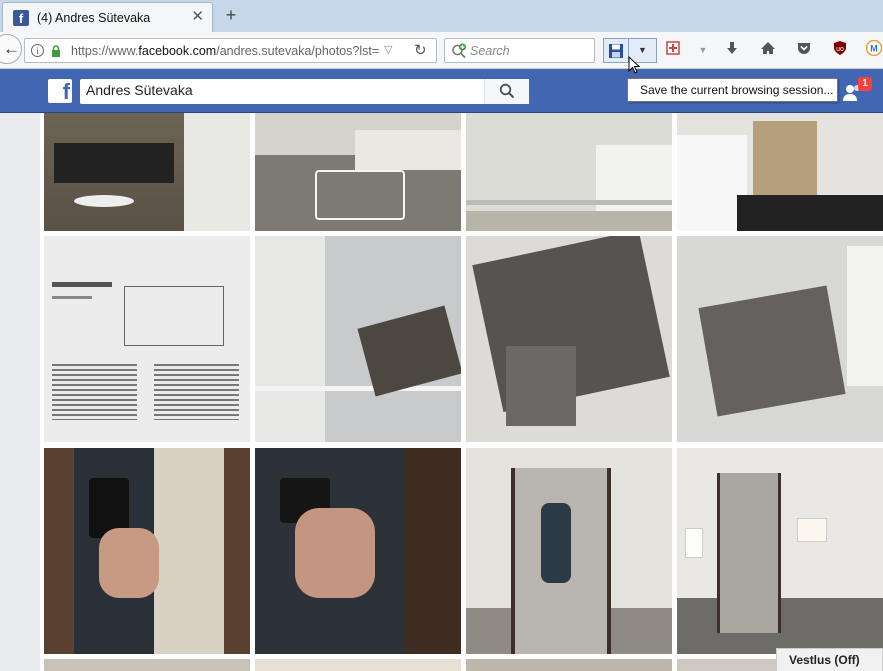 This screenshot has height=671, width=883. I want to click on artwork-label-photo, so click(147, 339).